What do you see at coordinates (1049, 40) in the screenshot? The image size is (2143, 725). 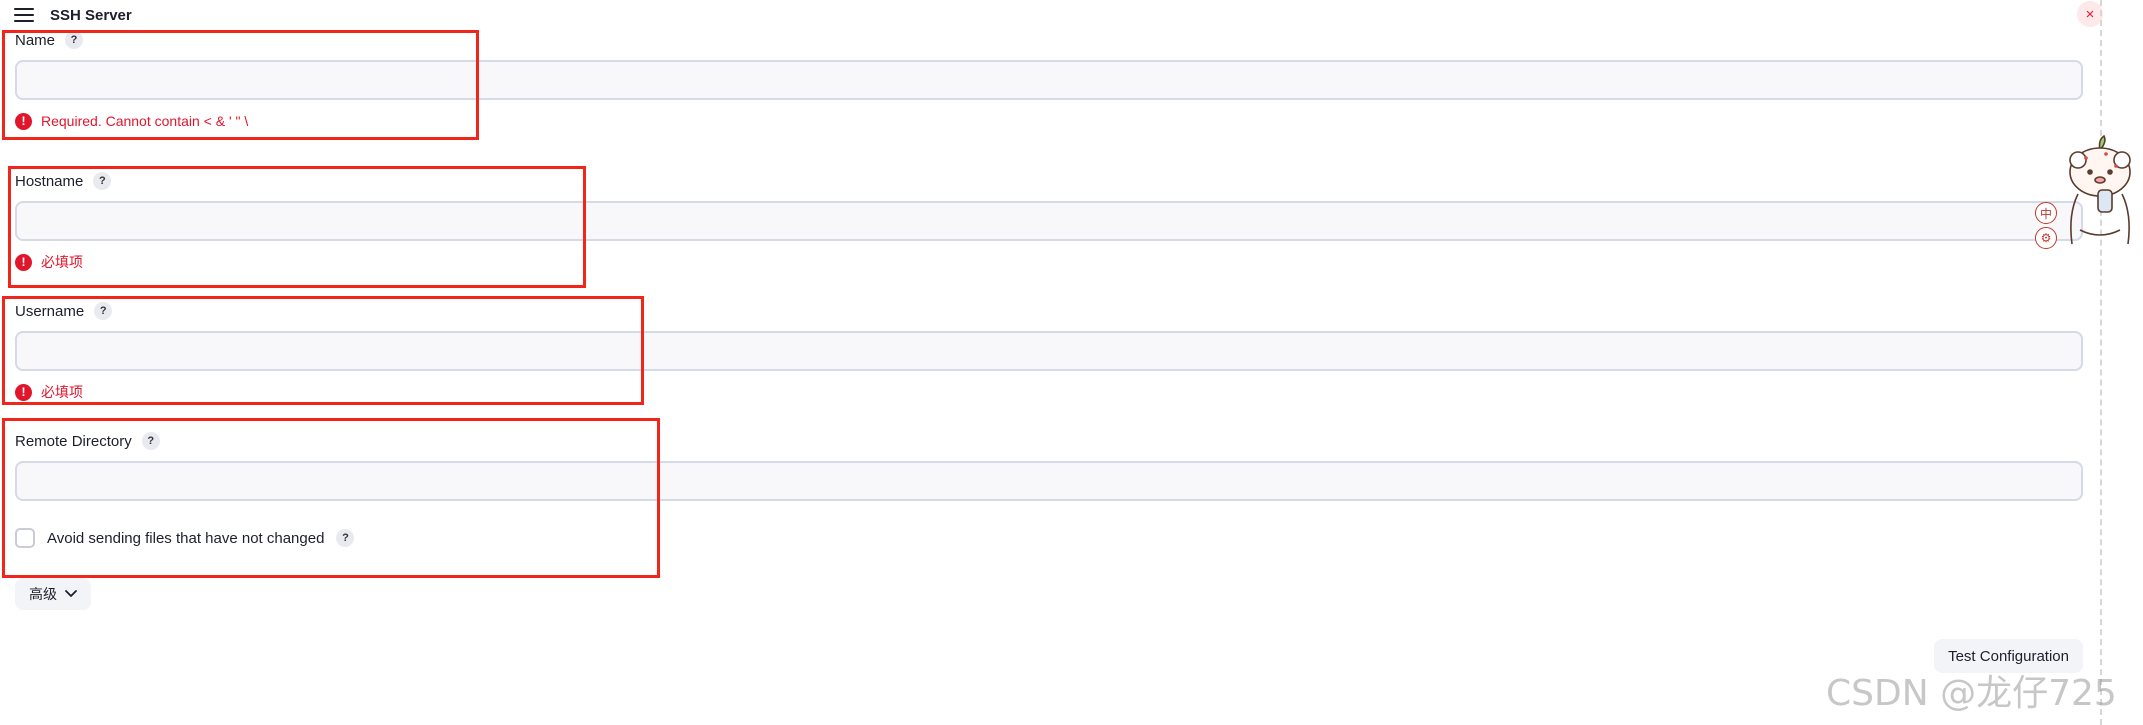 I see `name-label-row: Name ?` at bounding box center [1049, 40].